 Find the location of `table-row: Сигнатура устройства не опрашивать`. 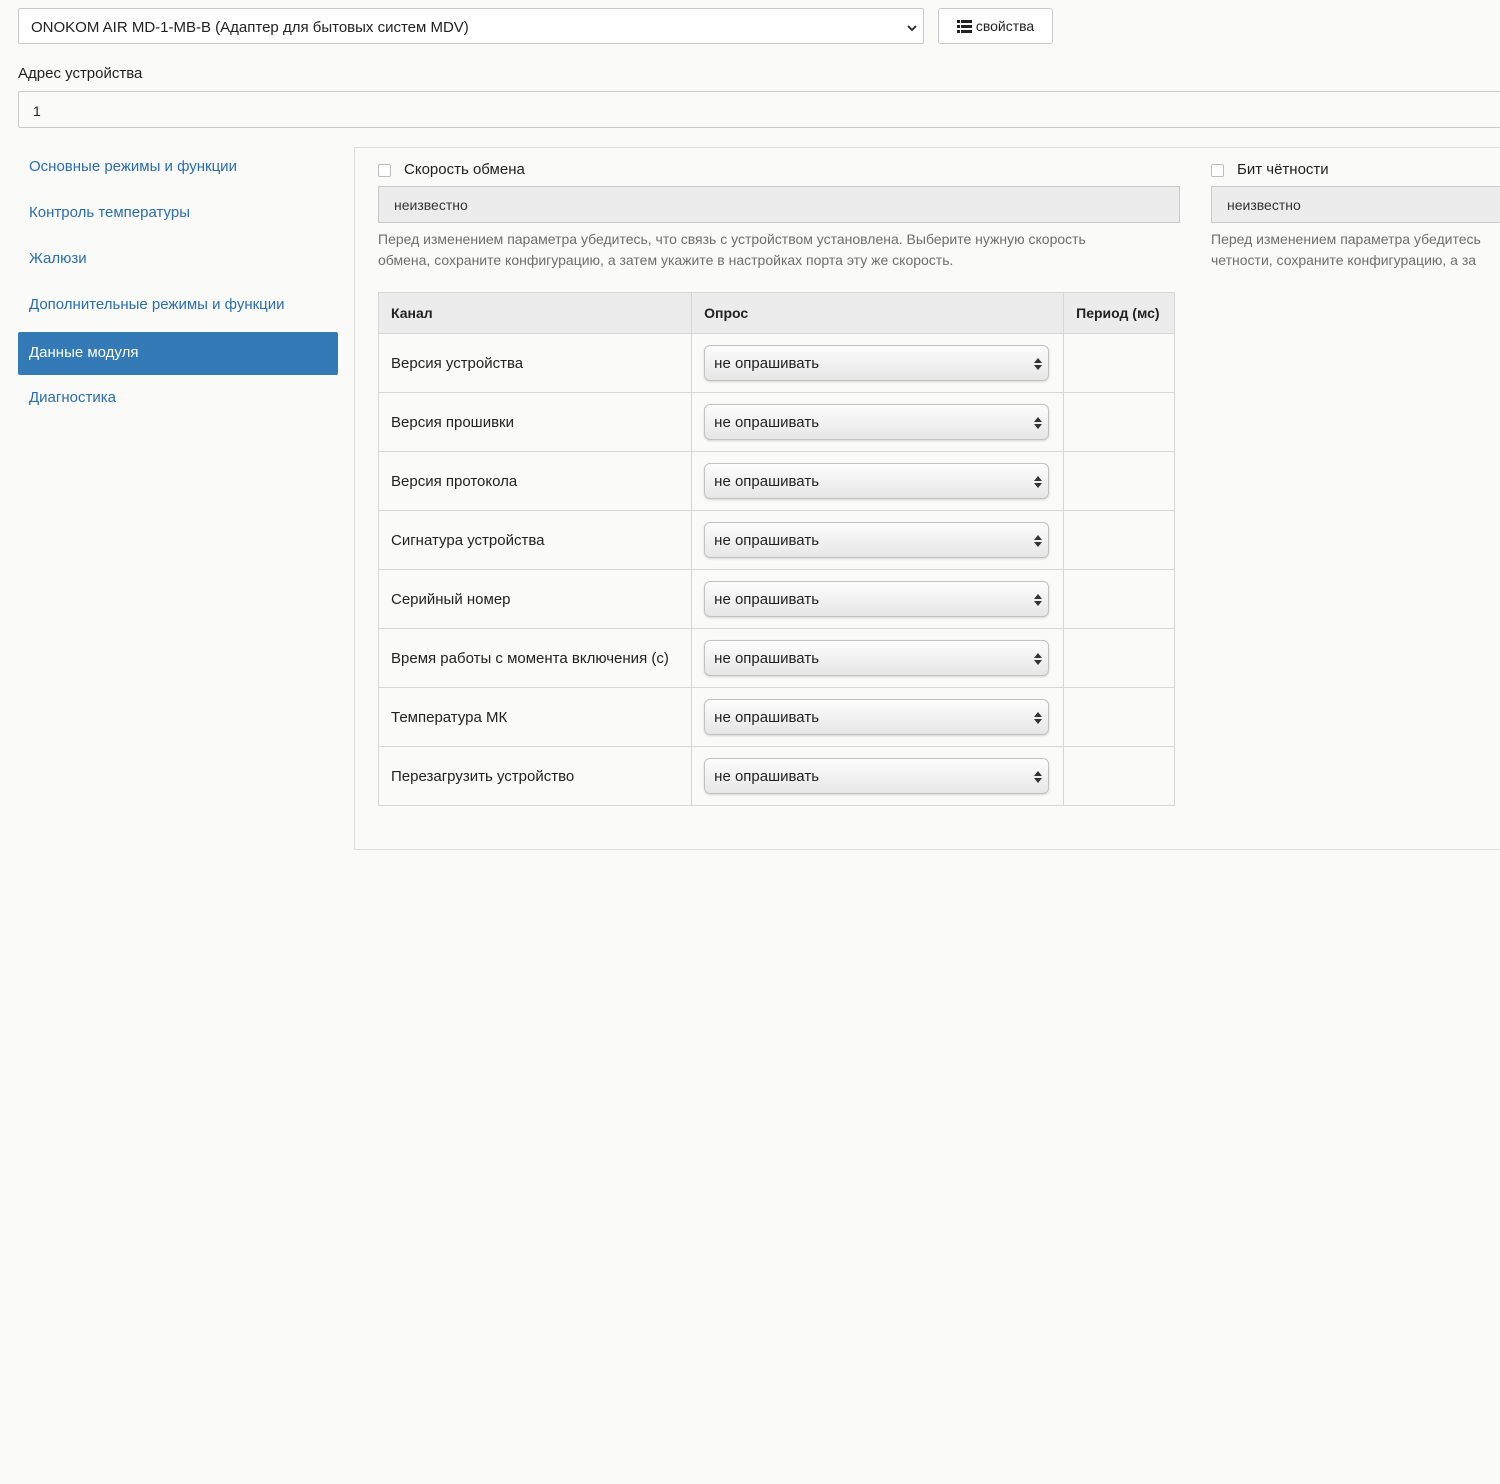

table-row: Сигнатура устройства не опрашивать is located at coordinates (776, 540).